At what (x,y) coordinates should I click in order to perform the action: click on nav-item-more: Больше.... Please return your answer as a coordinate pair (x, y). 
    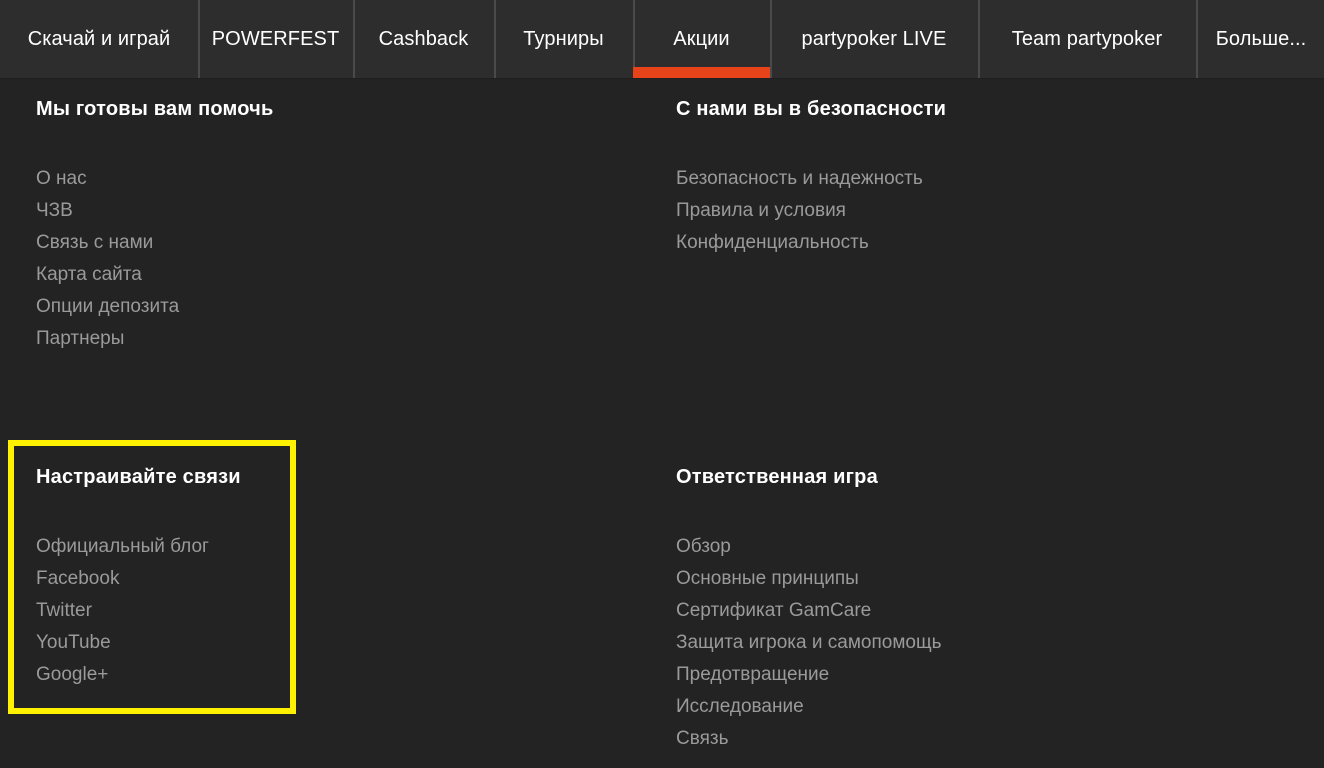
    Looking at the image, I should click on (1260, 39).